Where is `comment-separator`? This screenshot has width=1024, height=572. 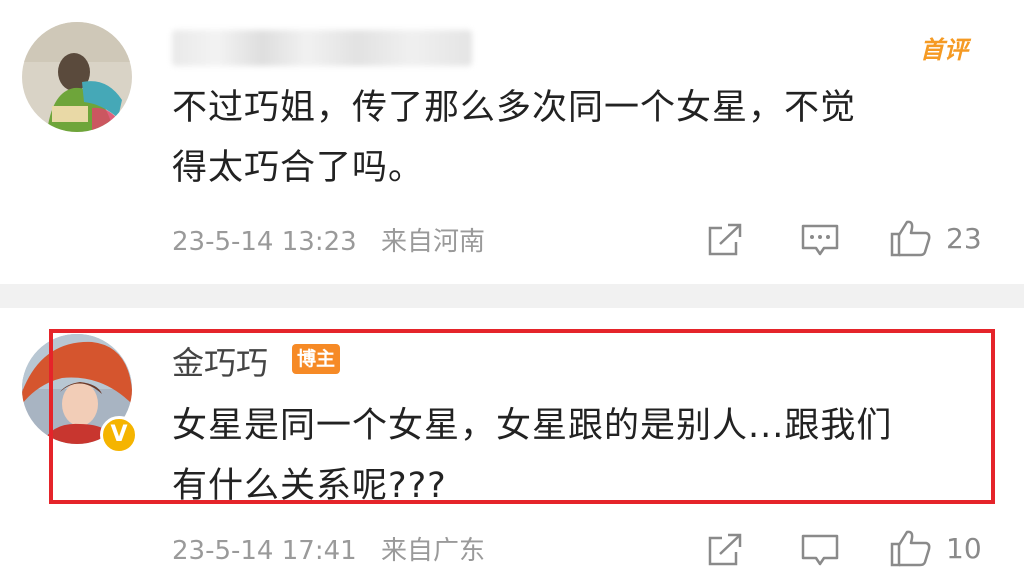 comment-separator is located at coordinates (512, 296).